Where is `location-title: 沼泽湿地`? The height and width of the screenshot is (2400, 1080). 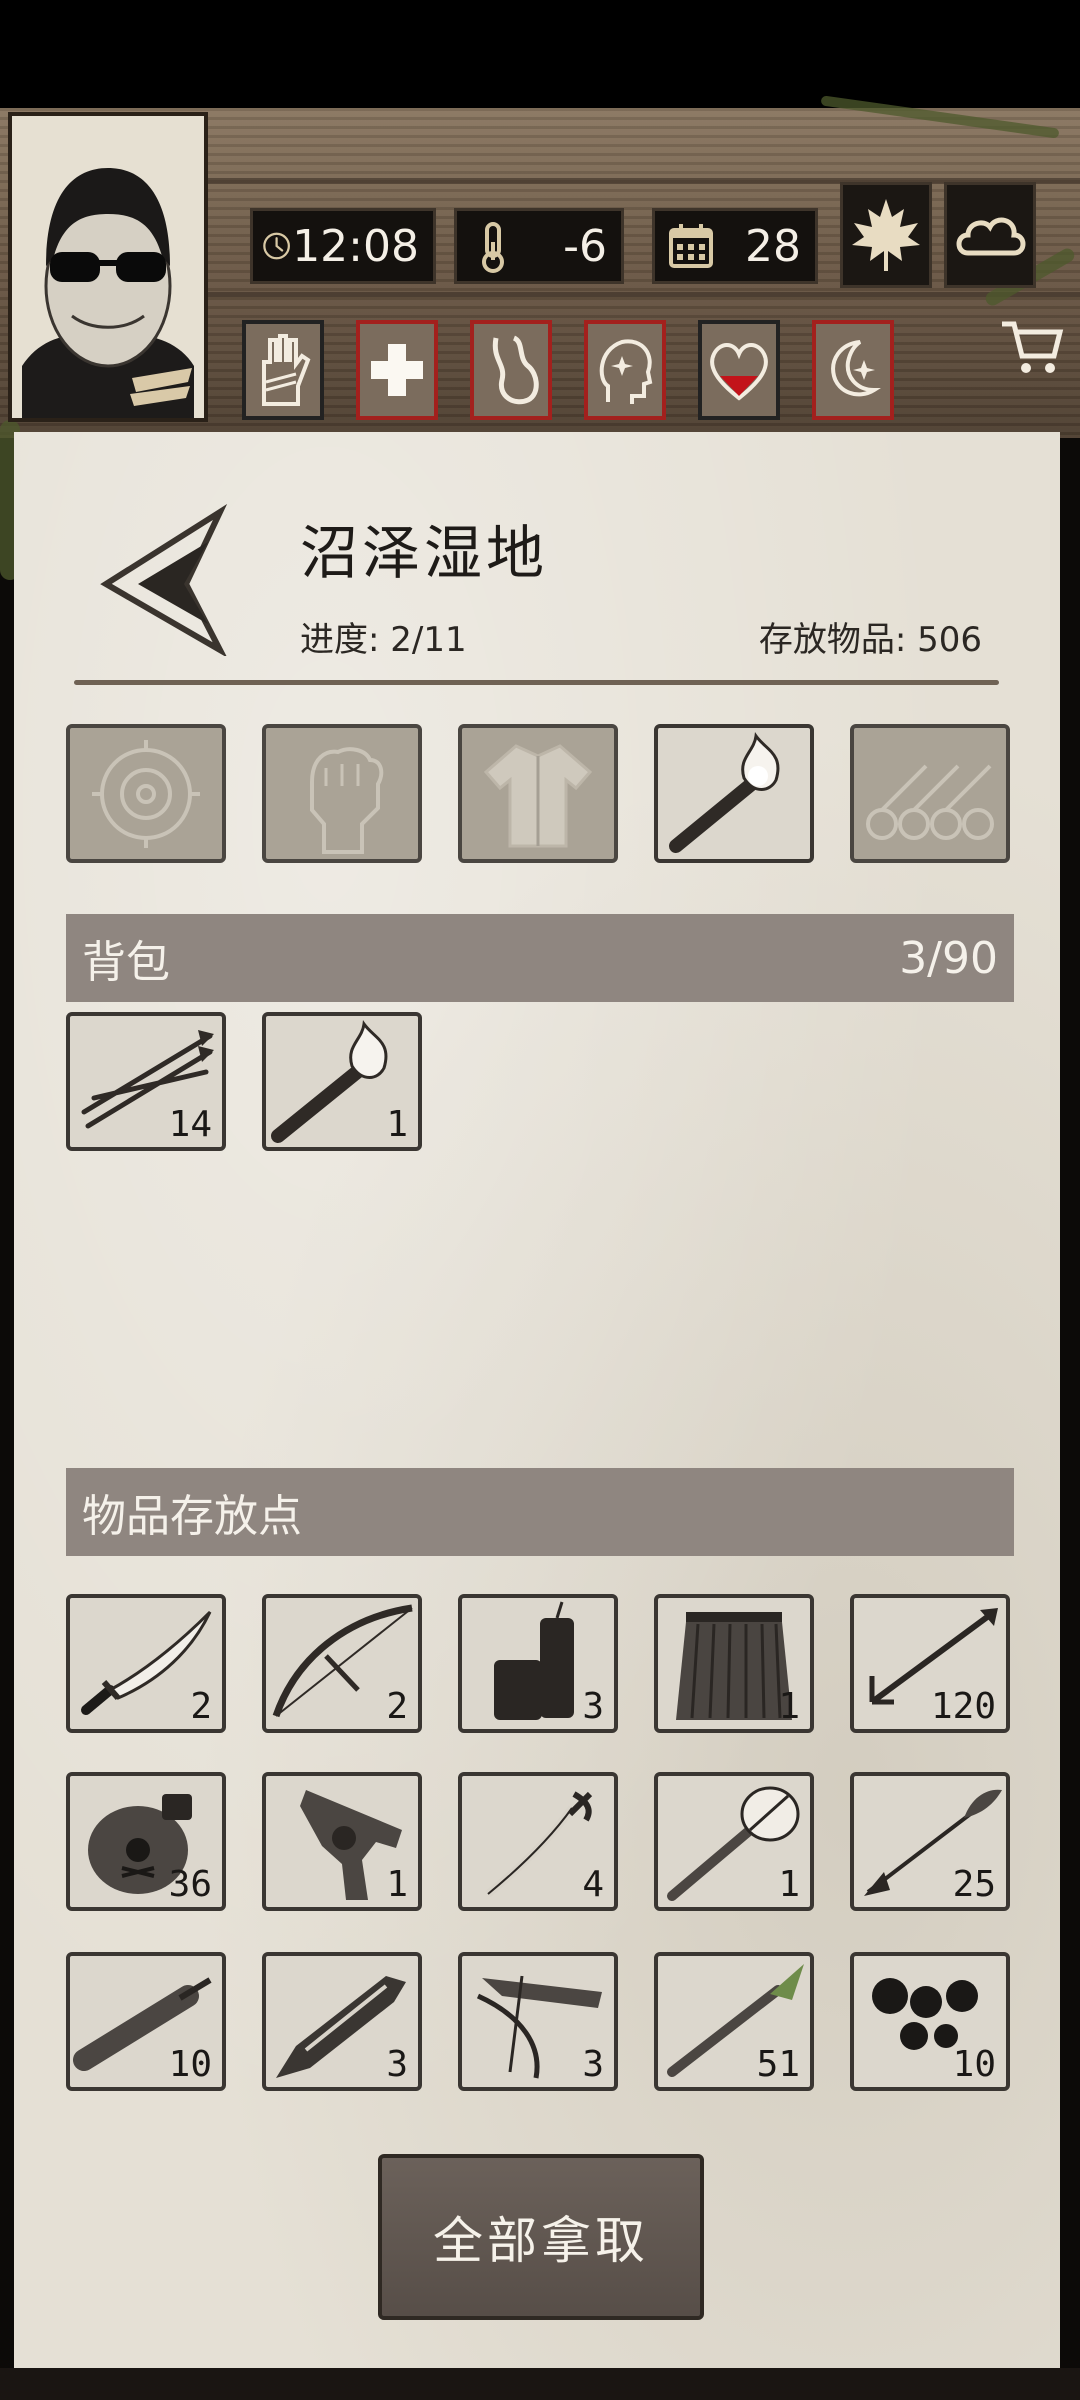
location-title: 沼泽湿地 is located at coordinates (424, 553).